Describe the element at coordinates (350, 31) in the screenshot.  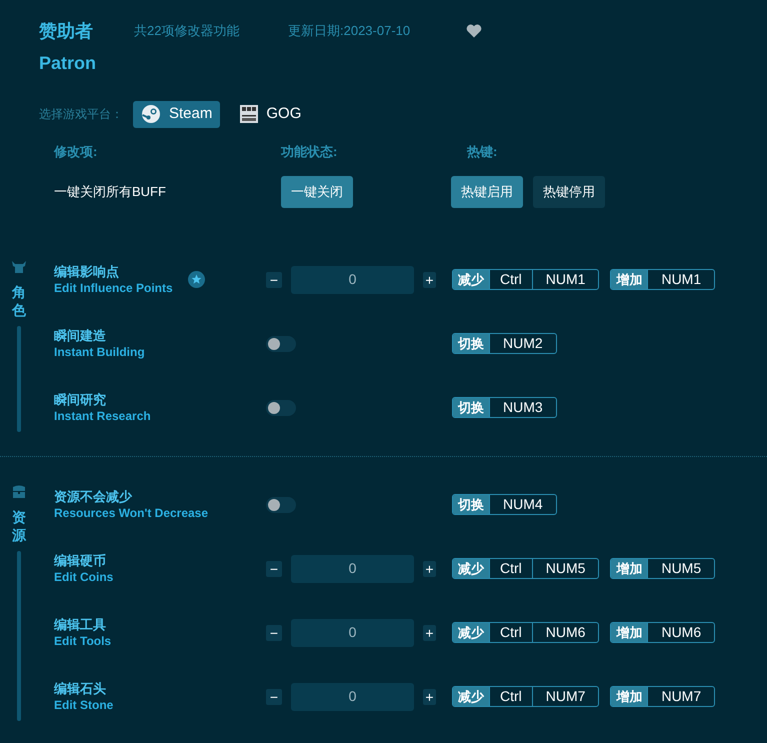
I see `update-date: 更新日期:2023-07-10` at that location.